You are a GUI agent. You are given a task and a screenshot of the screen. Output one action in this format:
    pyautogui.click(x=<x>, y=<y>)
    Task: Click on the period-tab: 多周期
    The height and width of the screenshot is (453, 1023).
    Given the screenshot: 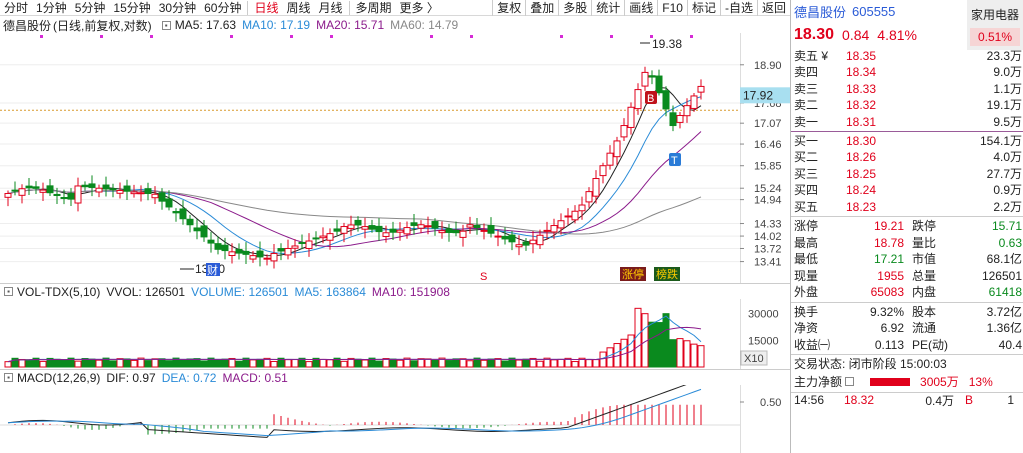 What is the action you would take?
    pyautogui.click(x=374, y=8)
    